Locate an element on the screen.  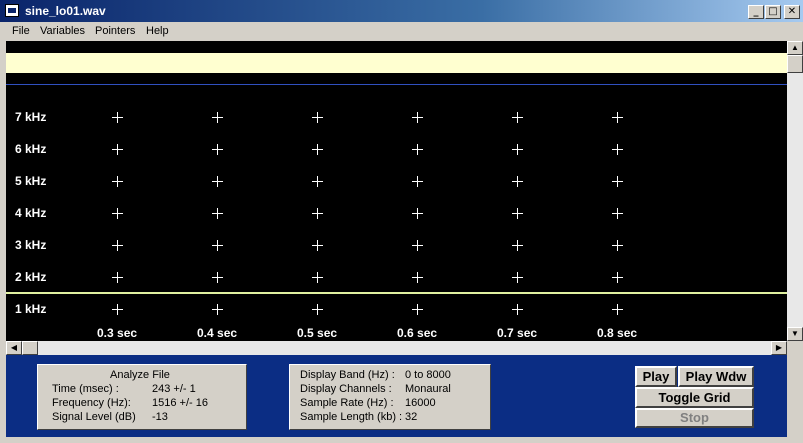
scroll-left-arrow-icon: ◀ is located at coordinates (14, 348).